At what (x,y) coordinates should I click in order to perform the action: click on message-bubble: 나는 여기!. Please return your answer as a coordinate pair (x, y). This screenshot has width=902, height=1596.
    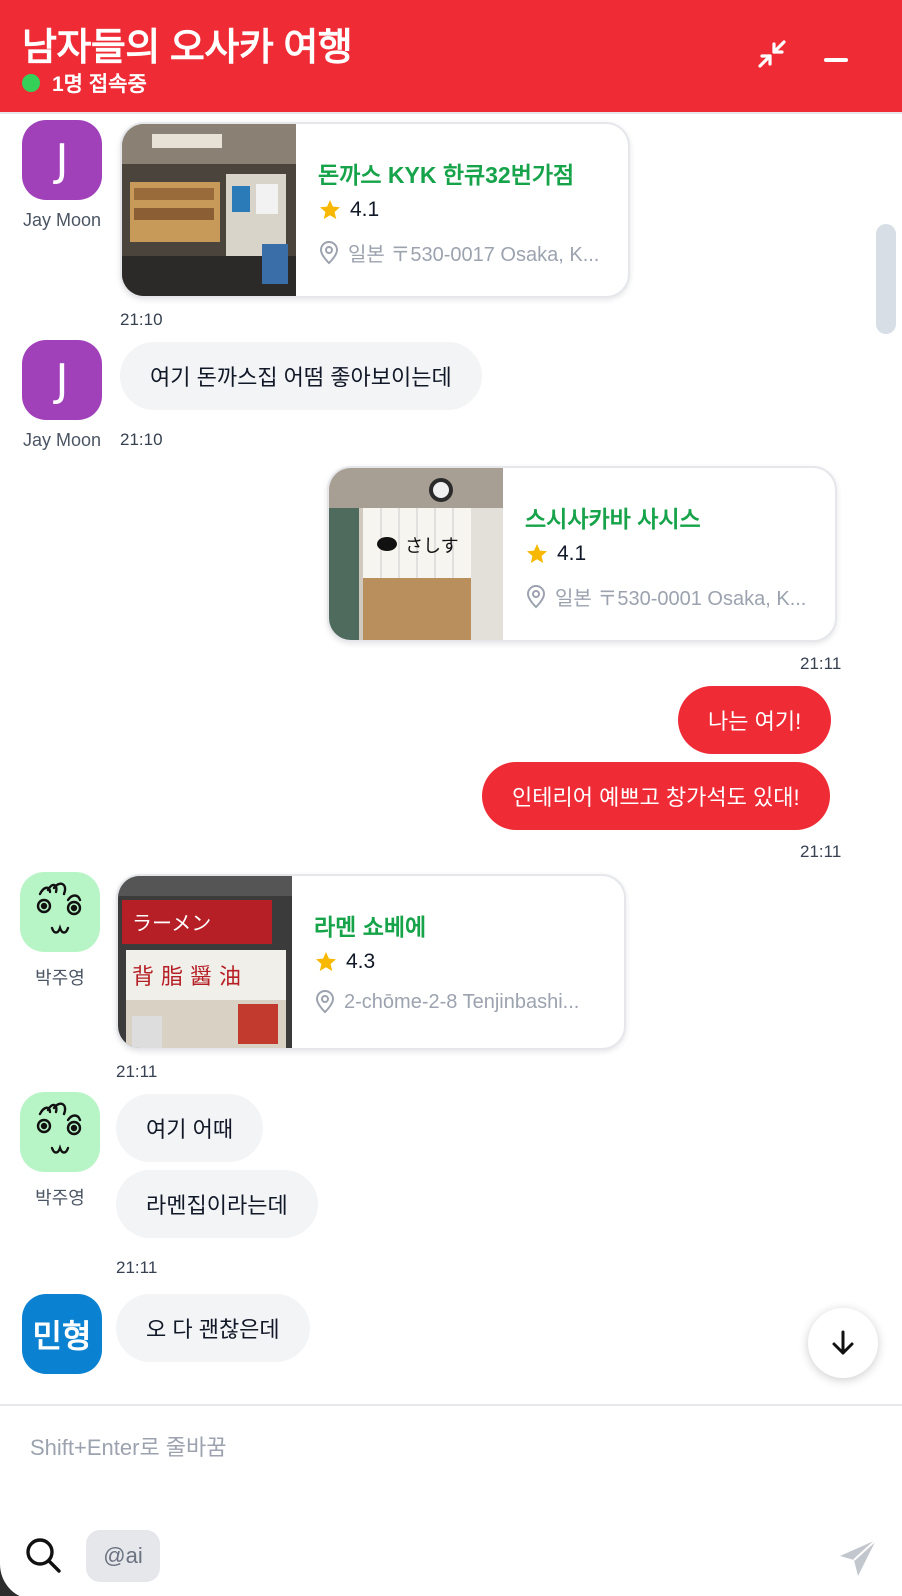
    Looking at the image, I should click on (755, 720).